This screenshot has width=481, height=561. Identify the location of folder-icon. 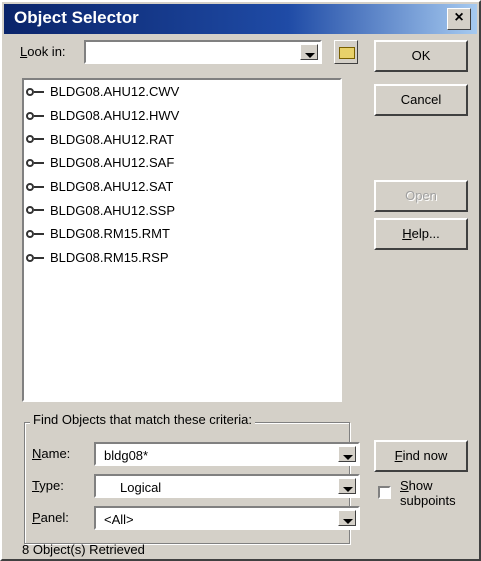
(347, 53).